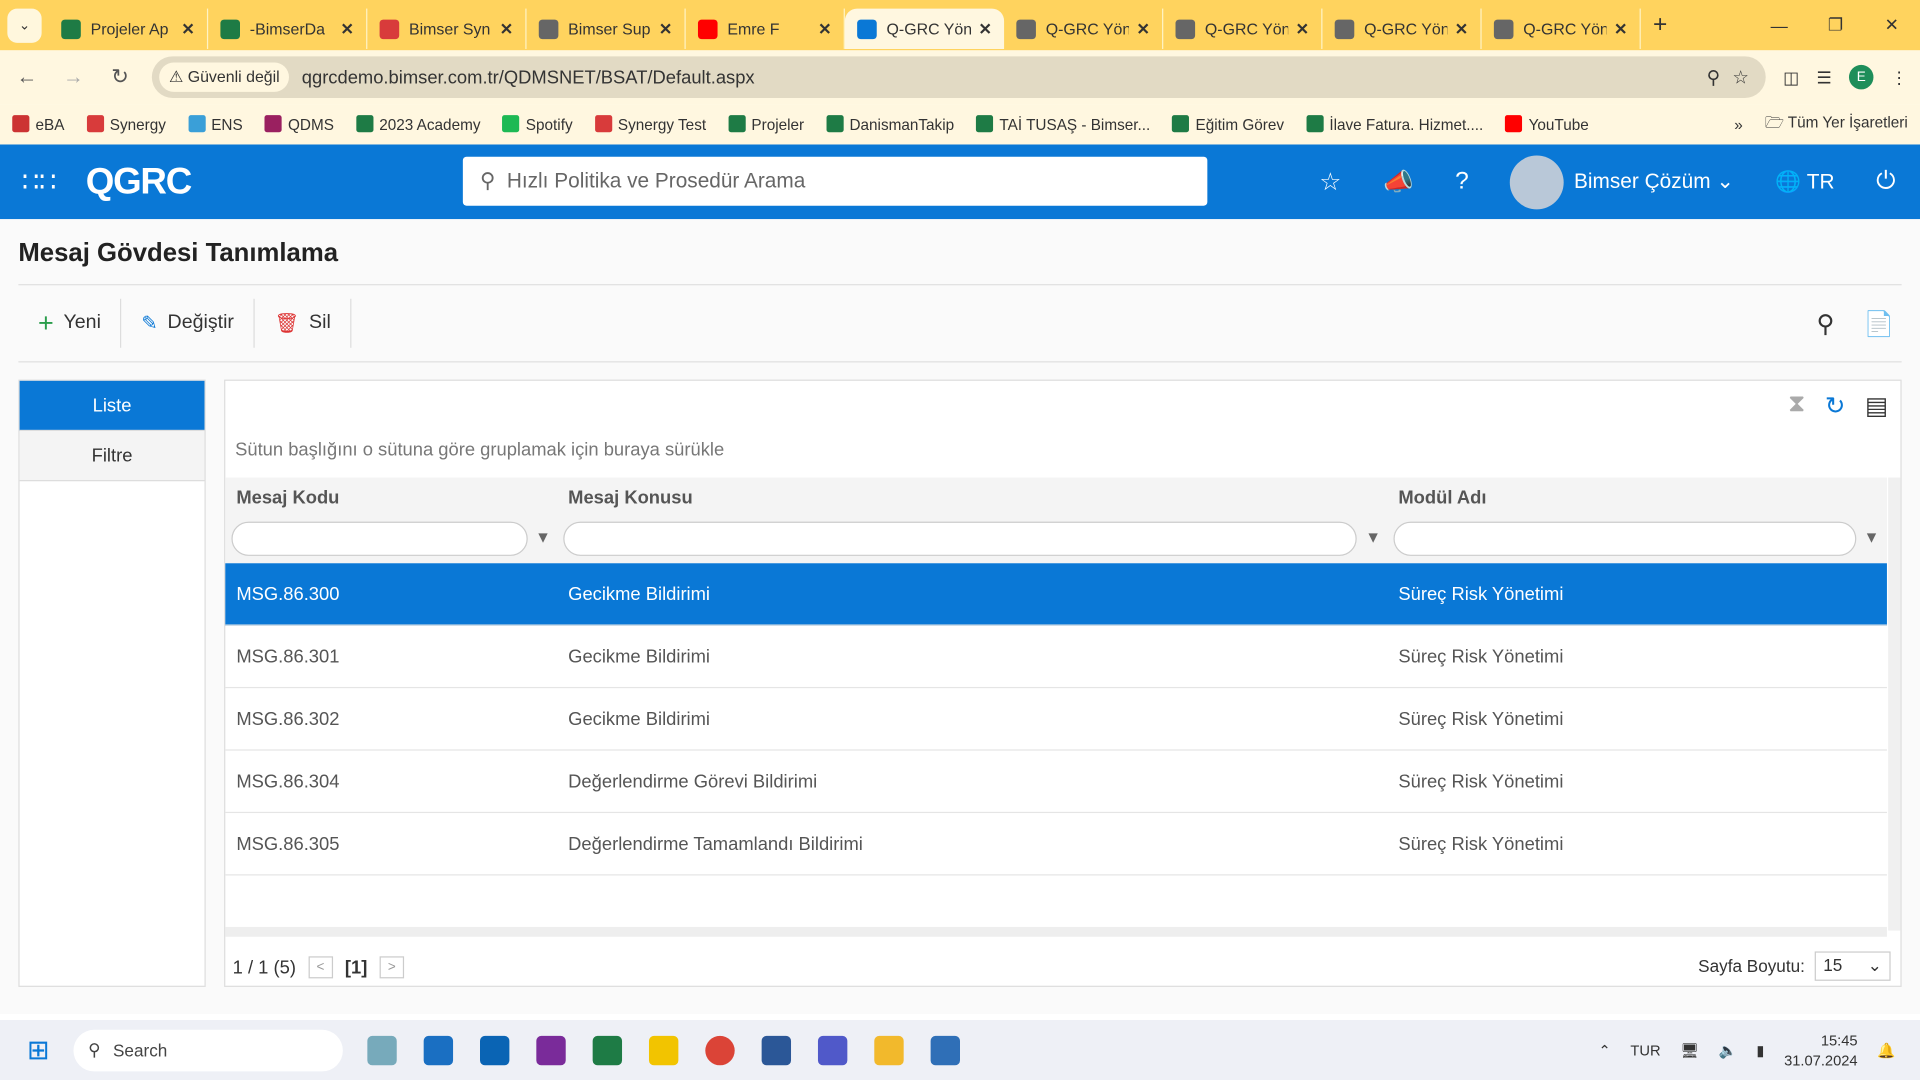  Describe the element at coordinates (287, 497) in the screenshot. I see `column-header-code: Mesaj Kodu` at that location.